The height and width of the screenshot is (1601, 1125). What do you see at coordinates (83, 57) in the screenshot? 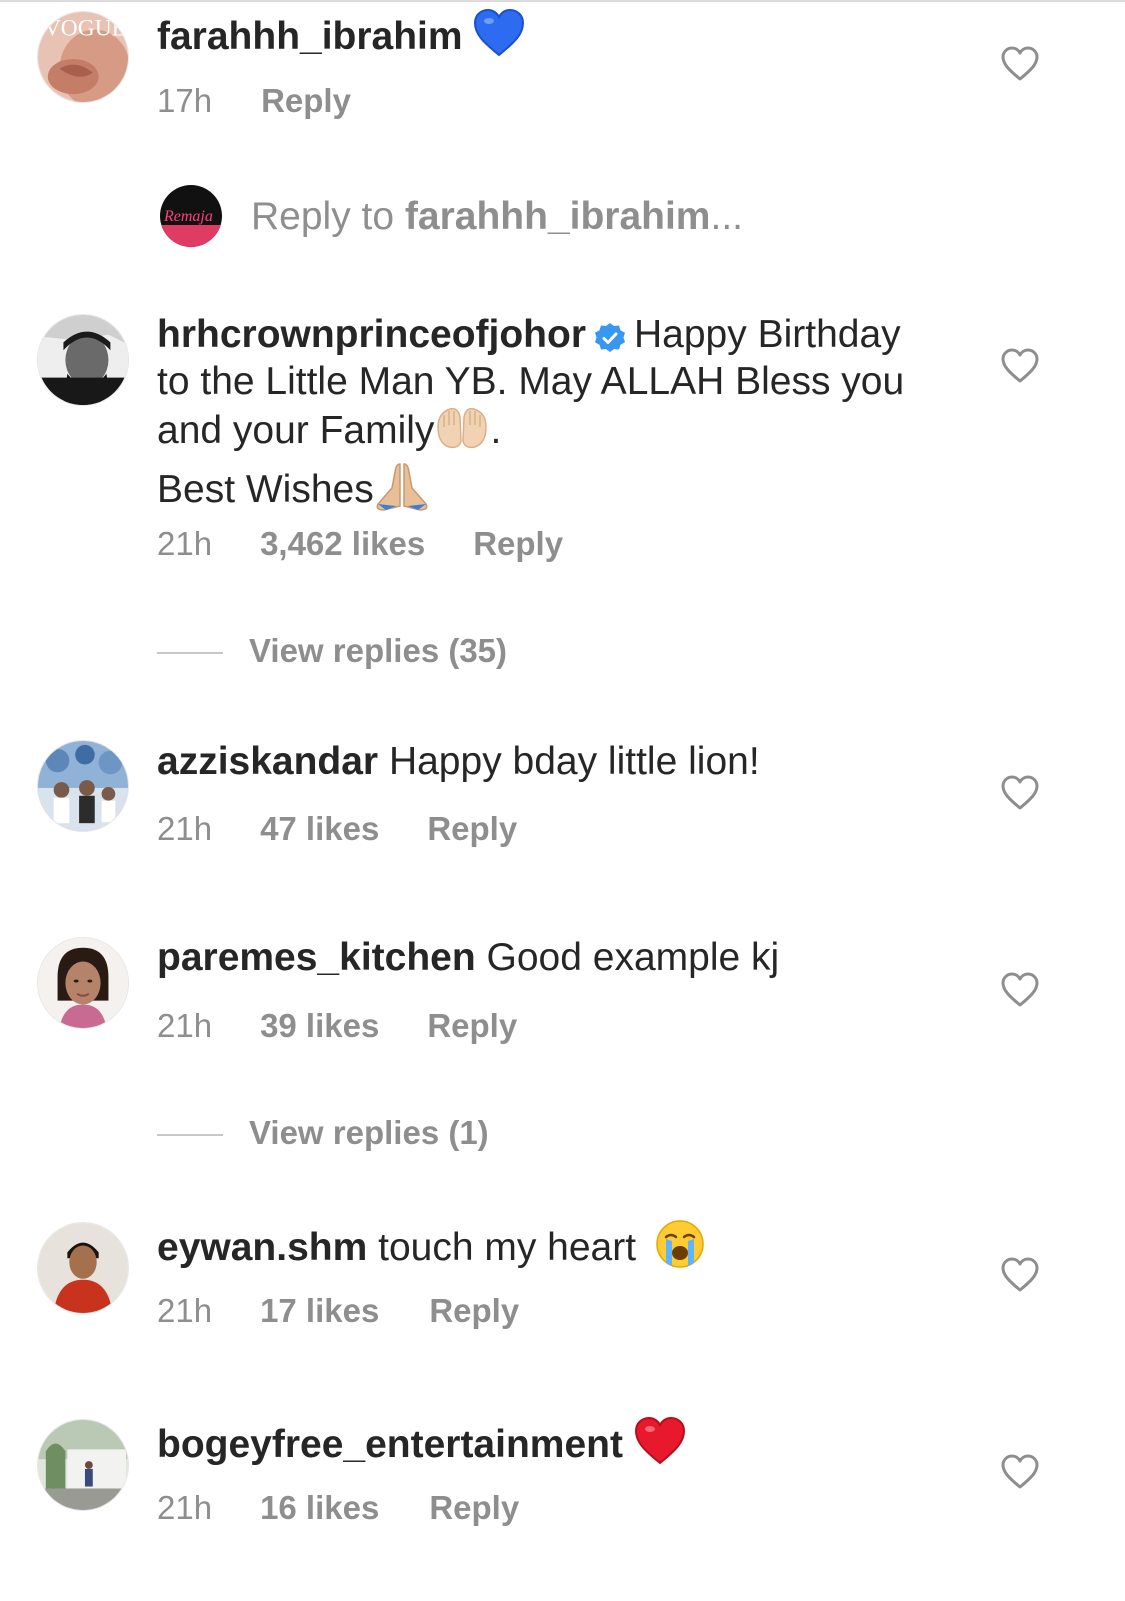
I see `avatar-farahhh-ibrahim: VOGUE` at bounding box center [83, 57].